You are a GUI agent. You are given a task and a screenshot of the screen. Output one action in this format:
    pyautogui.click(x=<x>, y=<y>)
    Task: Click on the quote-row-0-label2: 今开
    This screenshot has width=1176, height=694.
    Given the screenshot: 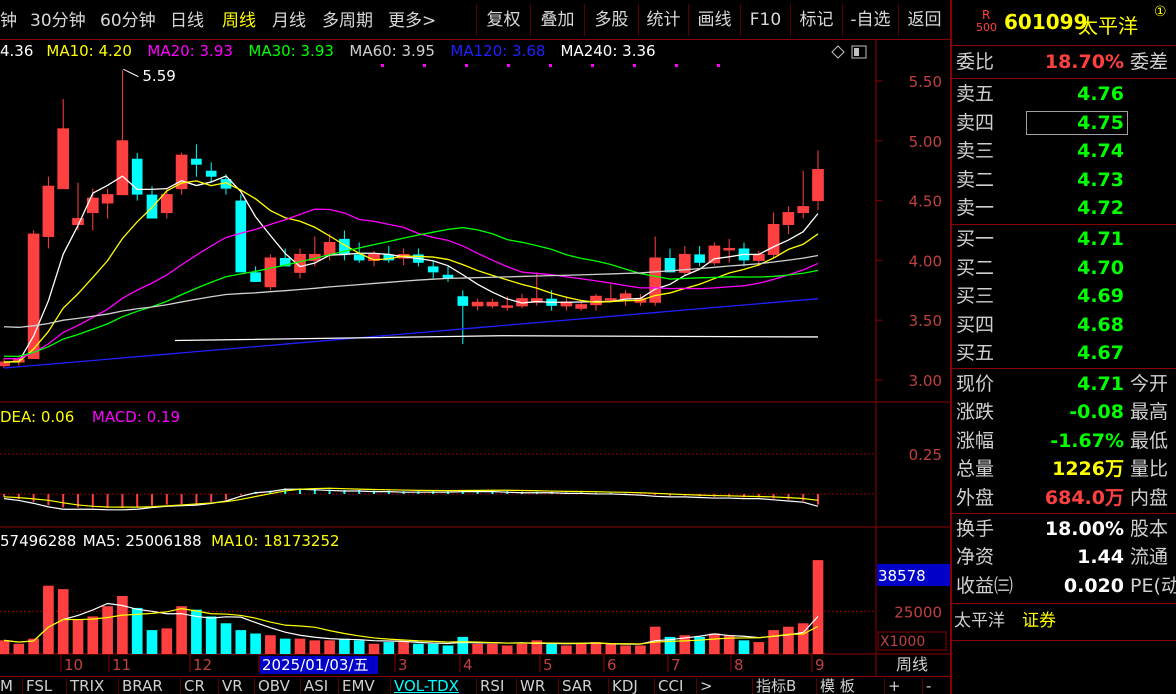 What is the action you would take?
    pyautogui.click(x=1149, y=384)
    